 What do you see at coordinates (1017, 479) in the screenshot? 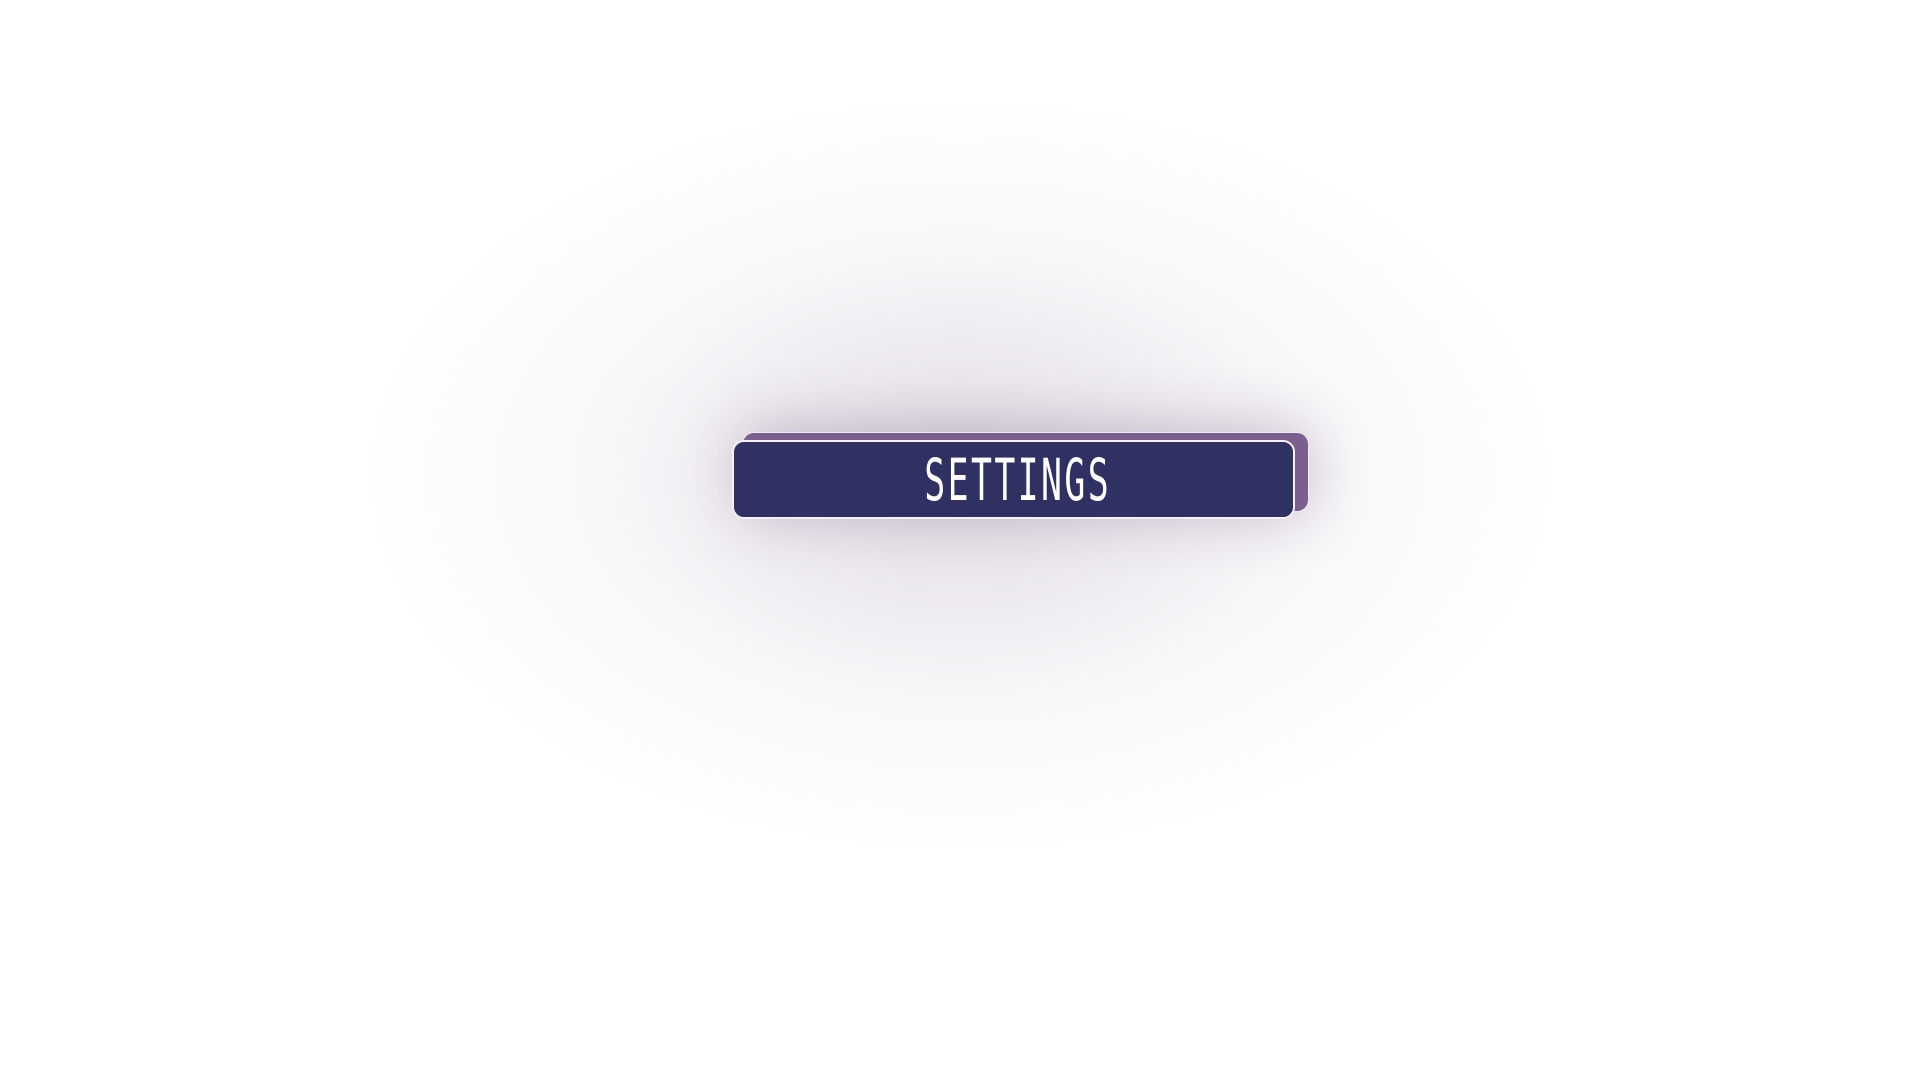
I see `settings-button-label: SETTINGS` at bounding box center [1017, 479].